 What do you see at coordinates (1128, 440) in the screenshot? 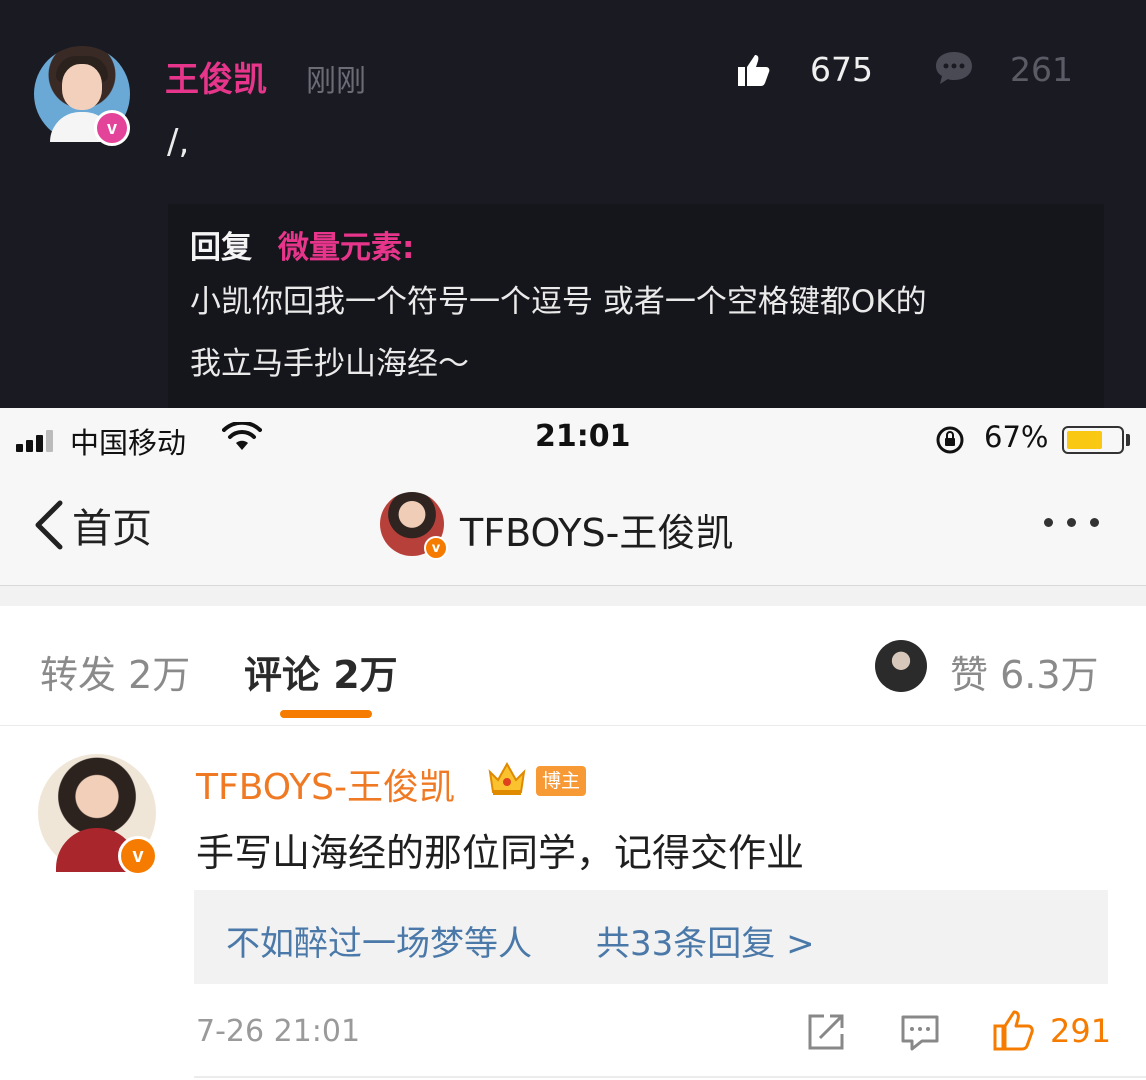
I see `battery-tip` at bounding box center [1128, 440].